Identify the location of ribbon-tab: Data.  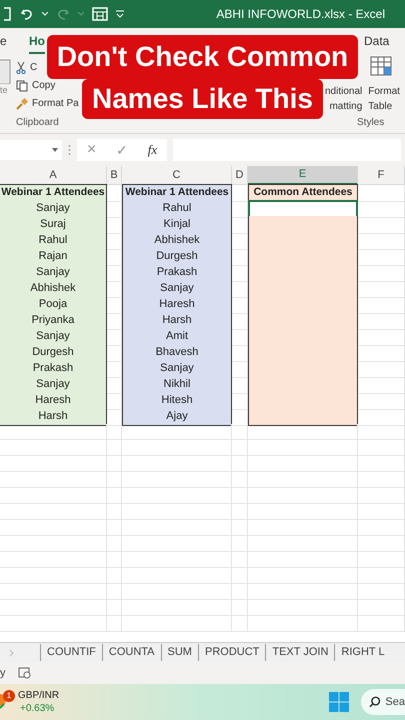
(377, 43).